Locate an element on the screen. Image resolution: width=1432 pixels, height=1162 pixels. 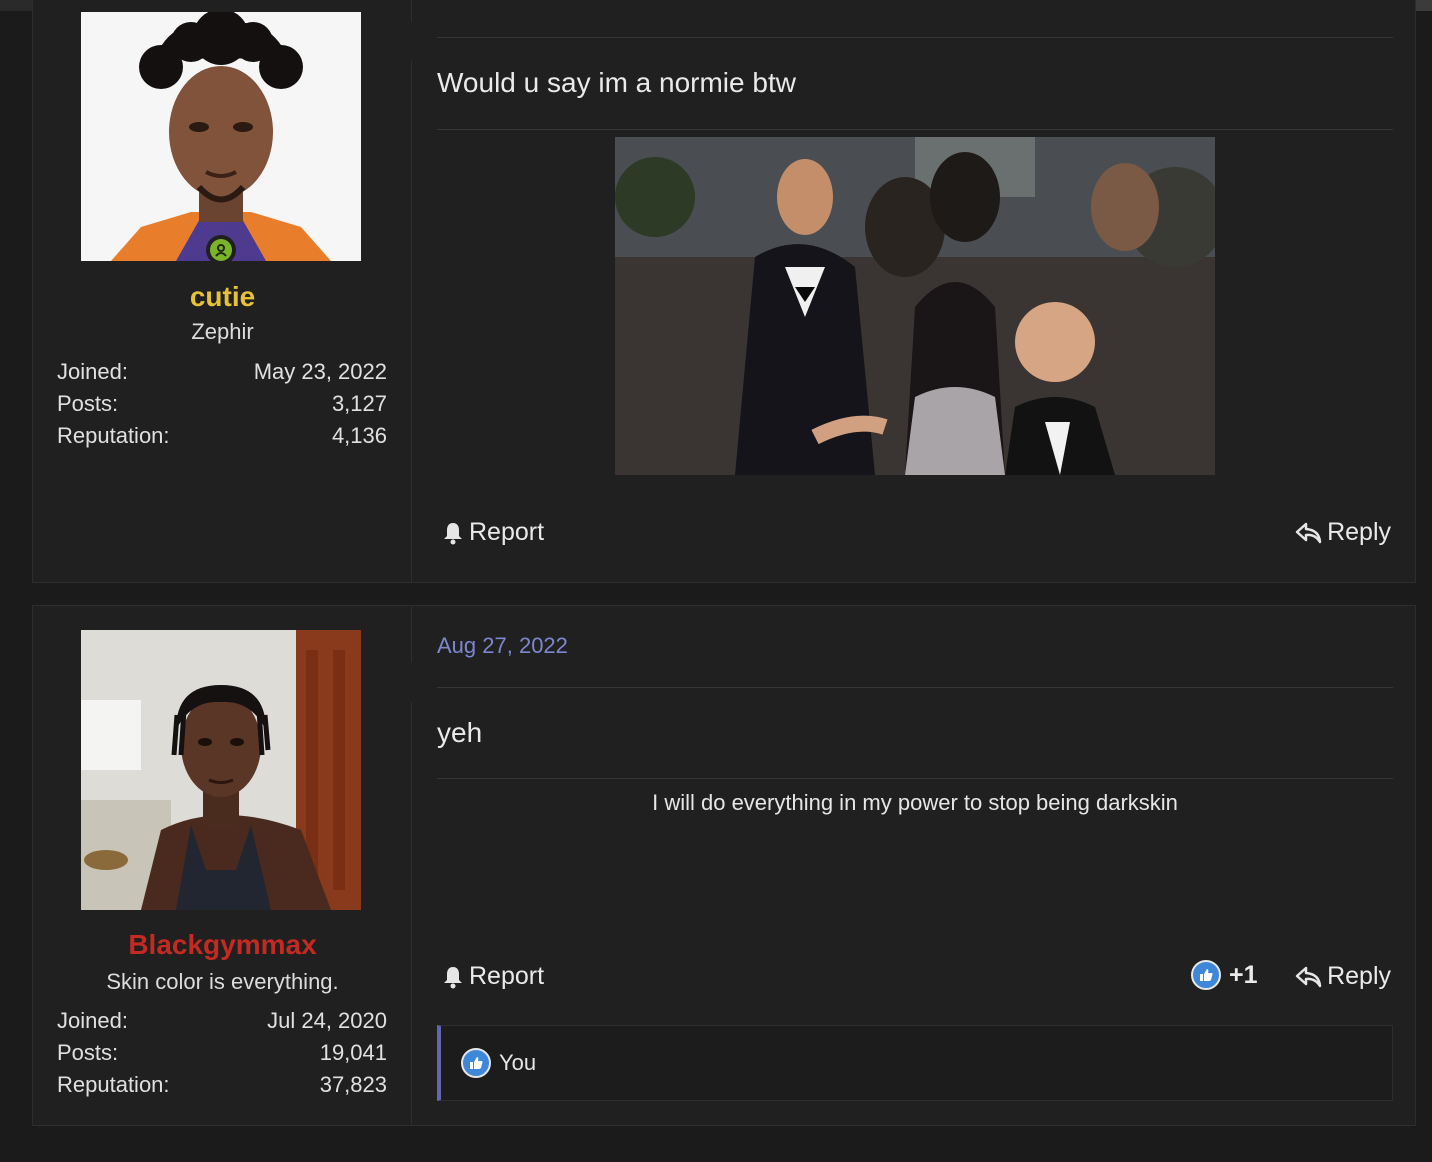
user-title: Zephir is located at coordinates (222, 331).